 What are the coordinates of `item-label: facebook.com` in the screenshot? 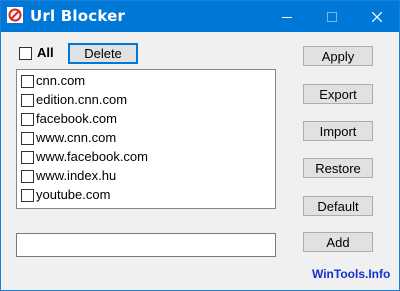 It's located at (76, 118).